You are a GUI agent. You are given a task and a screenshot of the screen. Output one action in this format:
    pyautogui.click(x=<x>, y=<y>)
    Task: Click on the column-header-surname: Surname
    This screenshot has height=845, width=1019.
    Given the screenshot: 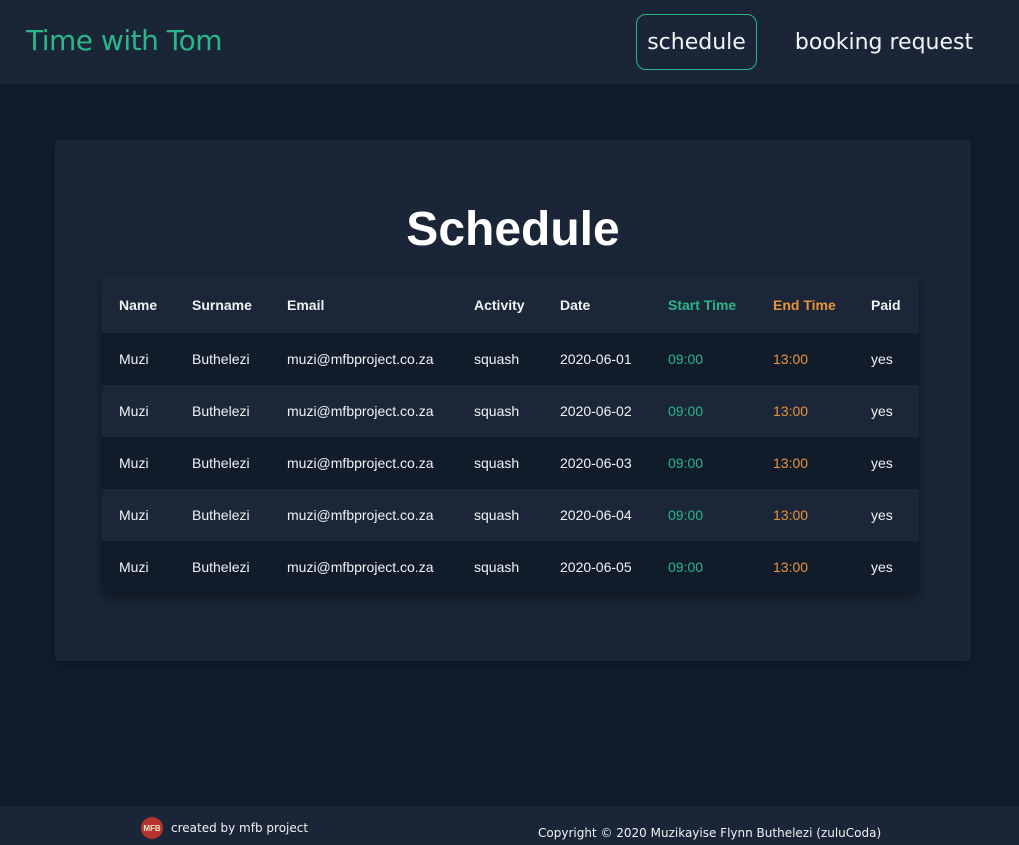 What is the action you would take?
    pyautogui.click(x=222, y=304)
    